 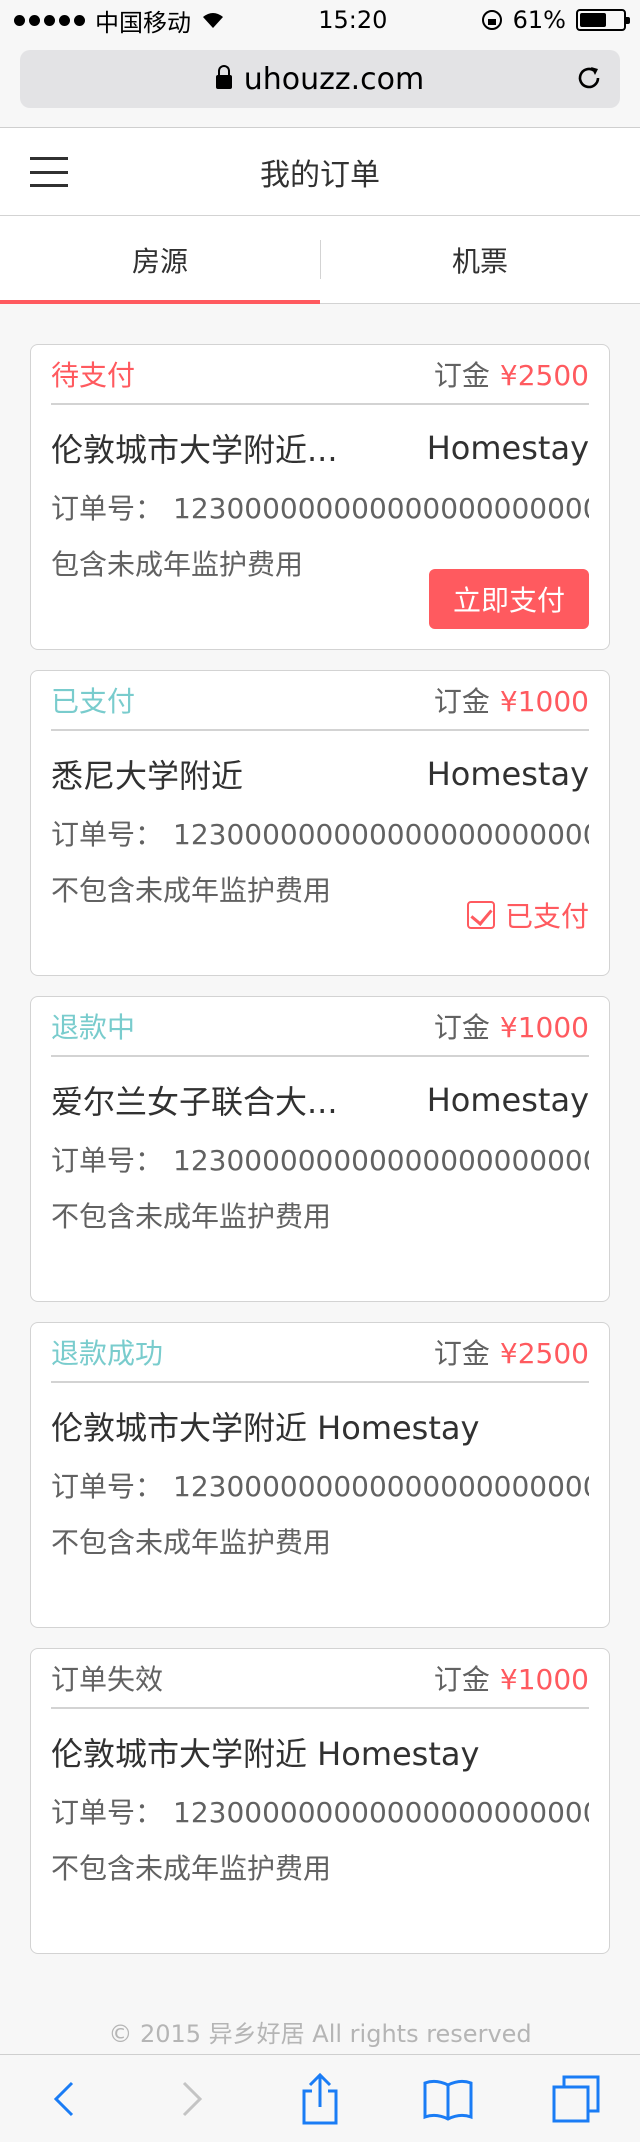 I want to click on browser-chrome: uhouzz.com, so click(x=320, y=84).